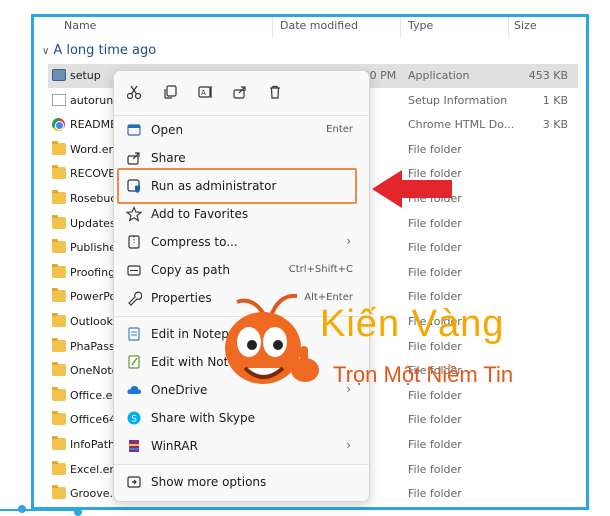 Image resolution: width=610 pixels, height=516 pixels. I want to click on file-type: Application, so click(439, 75).